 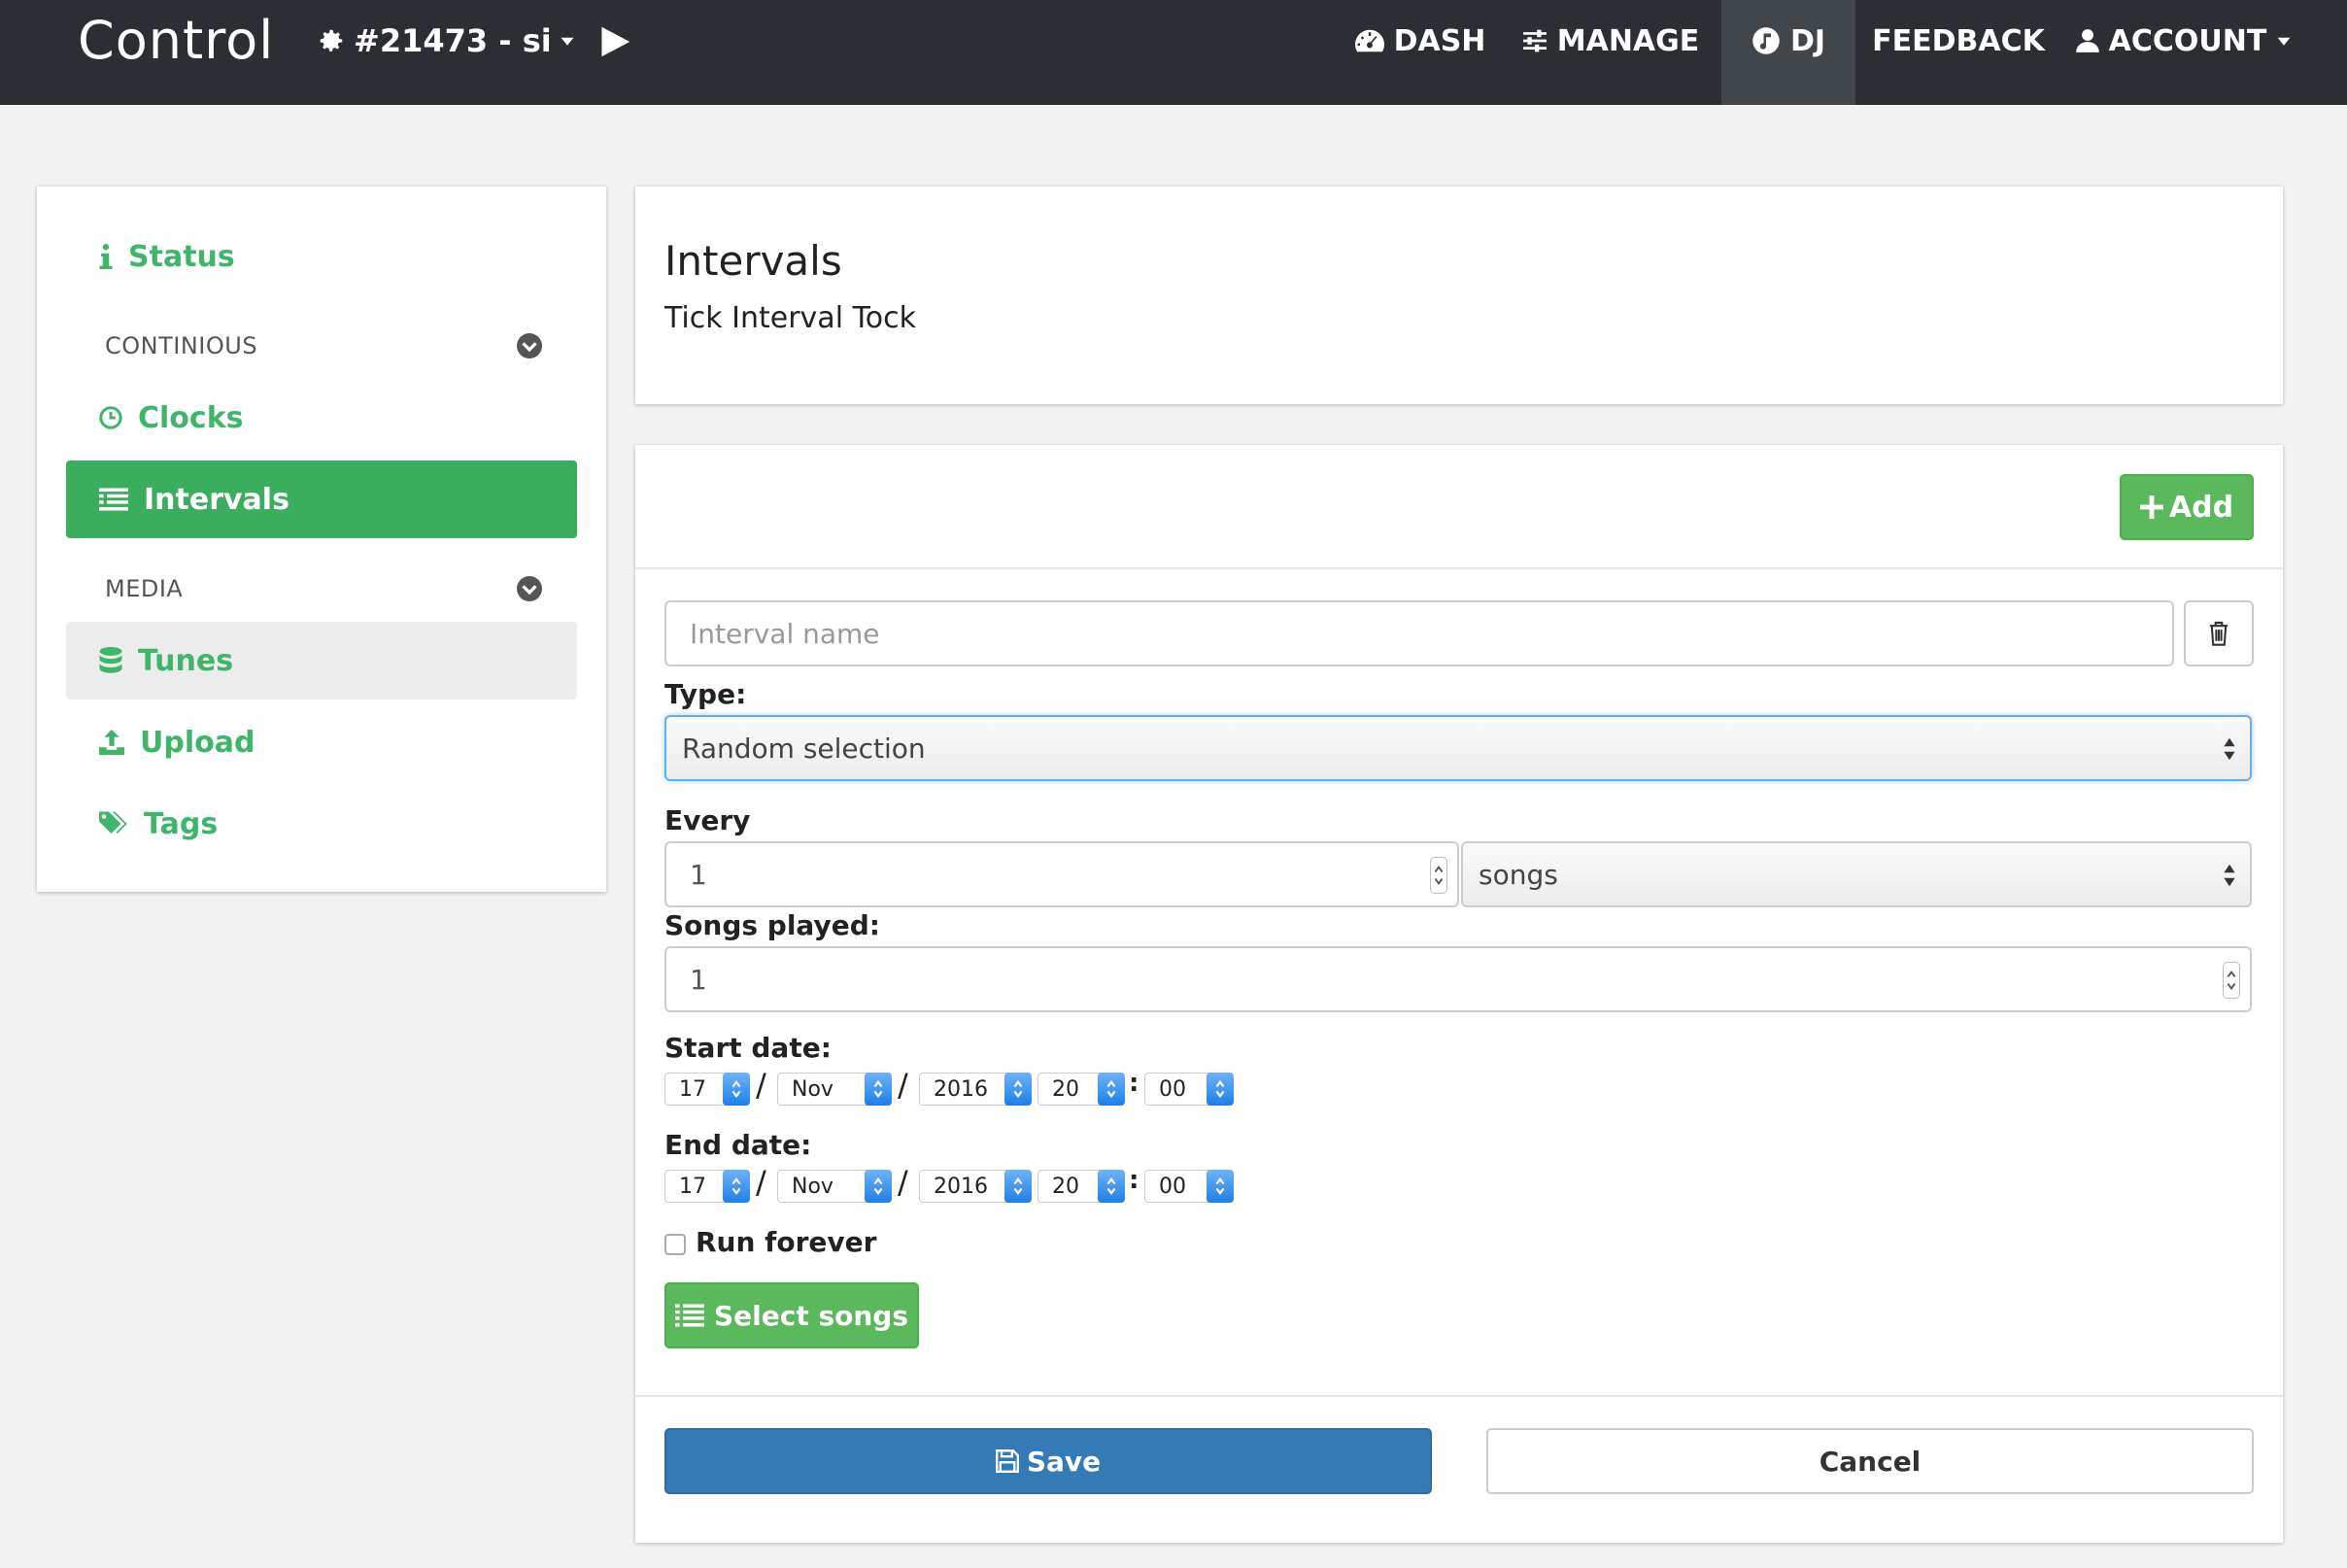 What do you see at coordinates (1458, 979) in the screenshot?
I see `songs-played-input: 1` at bounding box center [1458, 979].